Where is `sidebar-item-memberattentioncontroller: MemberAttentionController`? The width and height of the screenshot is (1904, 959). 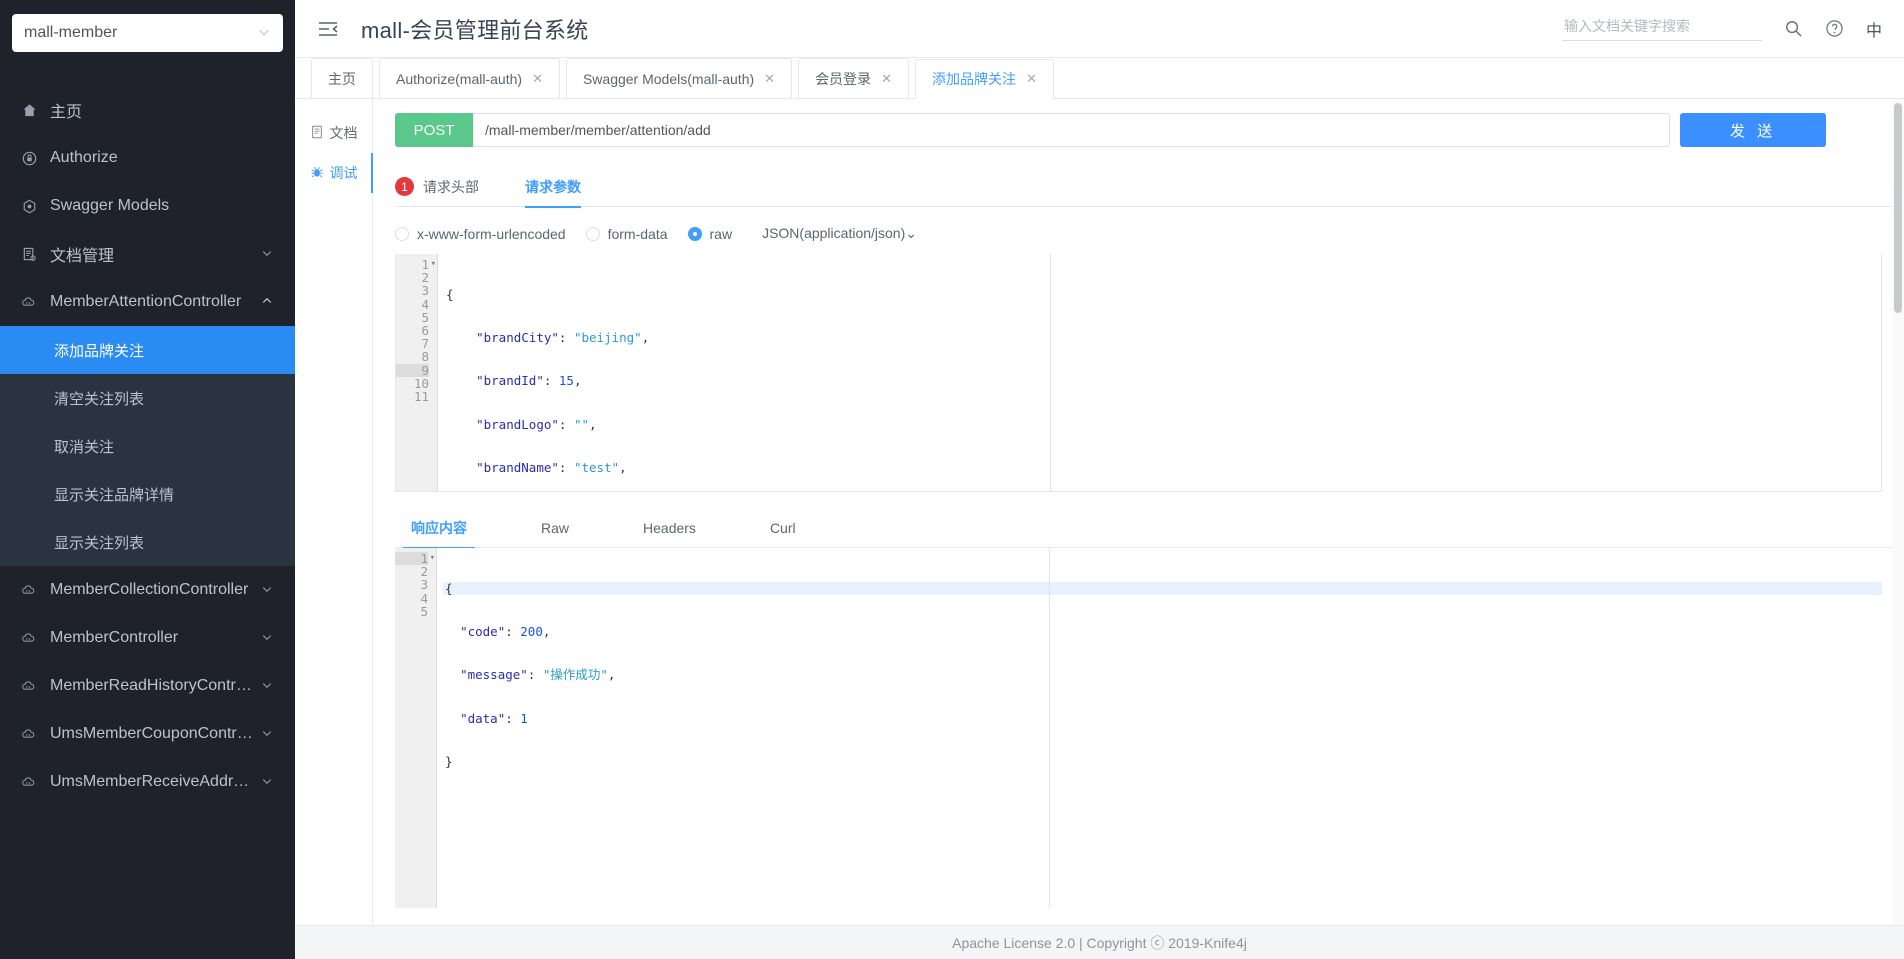
sidebar-item-memberattentioncontroller: MemberAttentionController is located at coordinates (147, 302).